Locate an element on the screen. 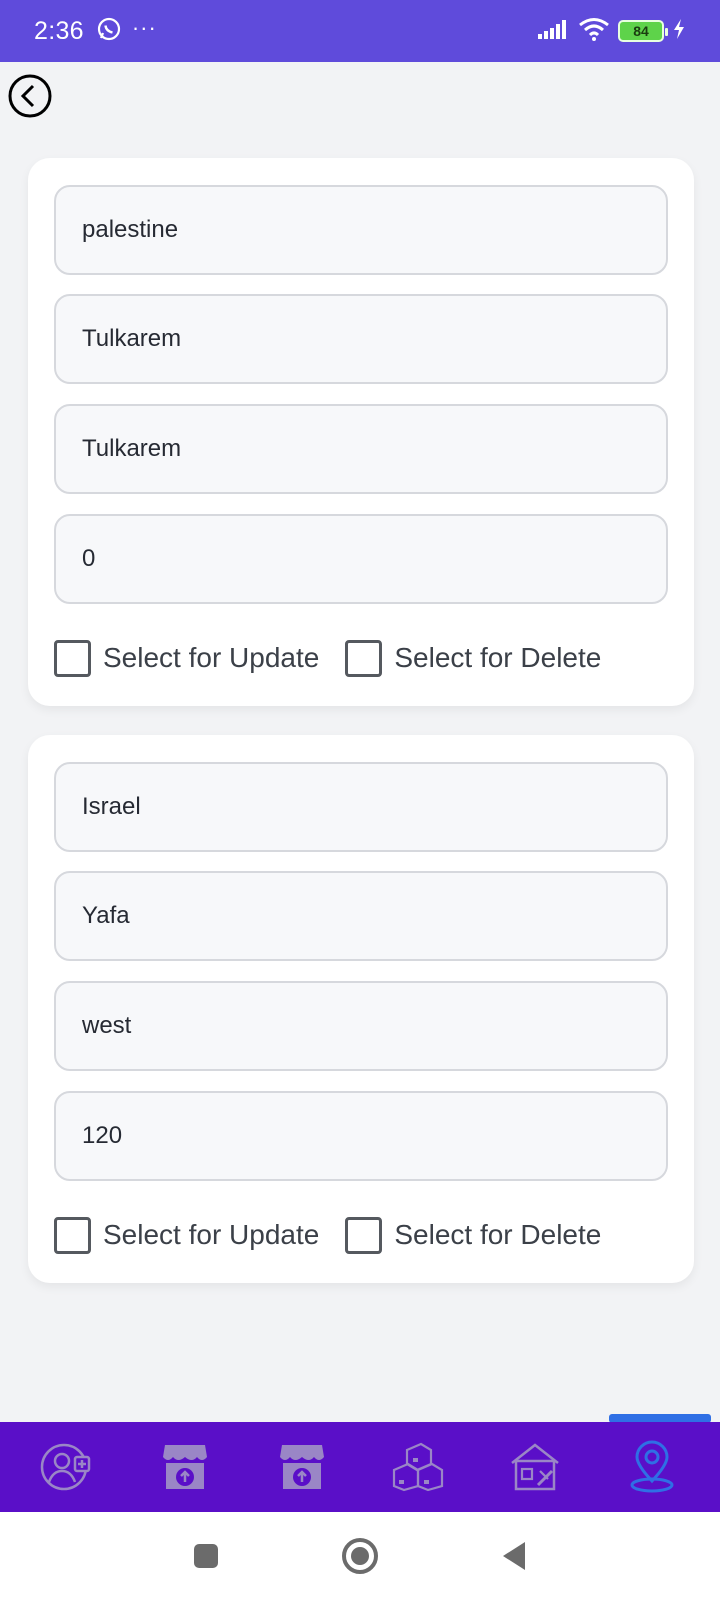  country-field: Israel is located at coordinates (361, 807).